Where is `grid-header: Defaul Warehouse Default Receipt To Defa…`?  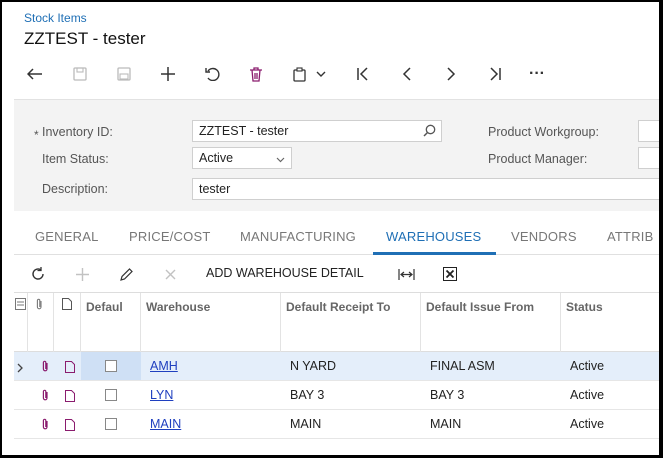 grid-header: Defaul Warehouse Default Receipt To Defa… is located at coordinates (336, 322).